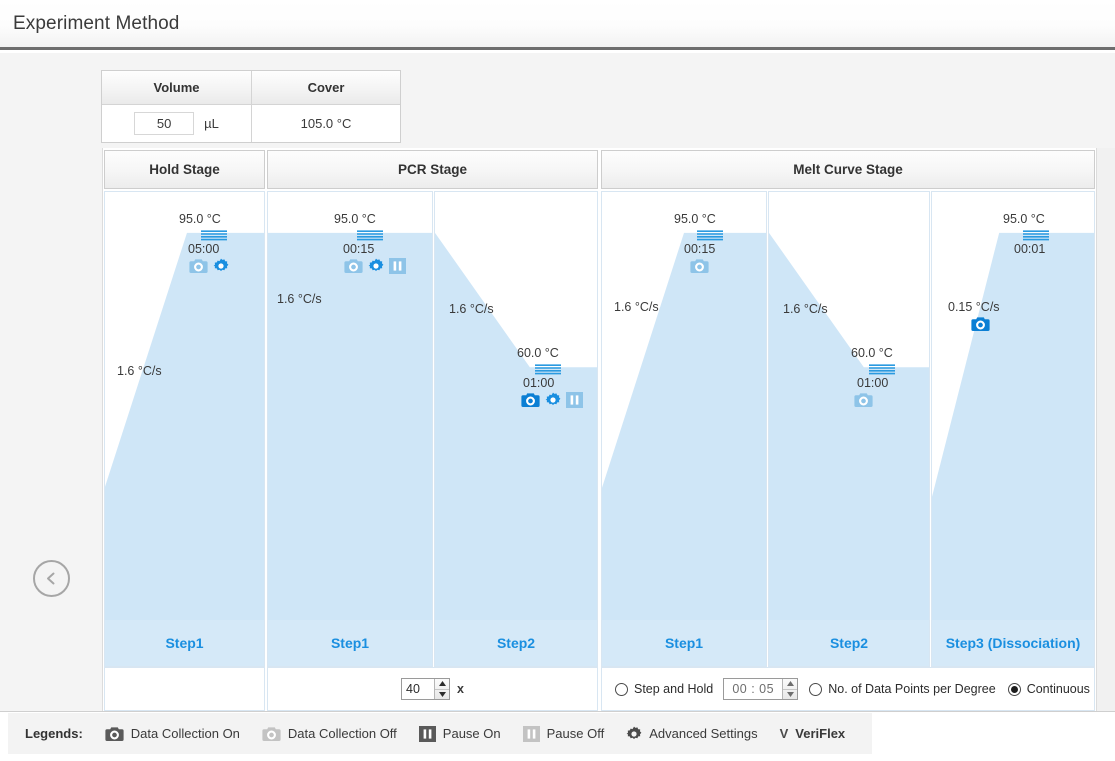 This screenshot has height=761, width=1115. I want to click on pcr-step2-temperature-profile, so click(516, 449).